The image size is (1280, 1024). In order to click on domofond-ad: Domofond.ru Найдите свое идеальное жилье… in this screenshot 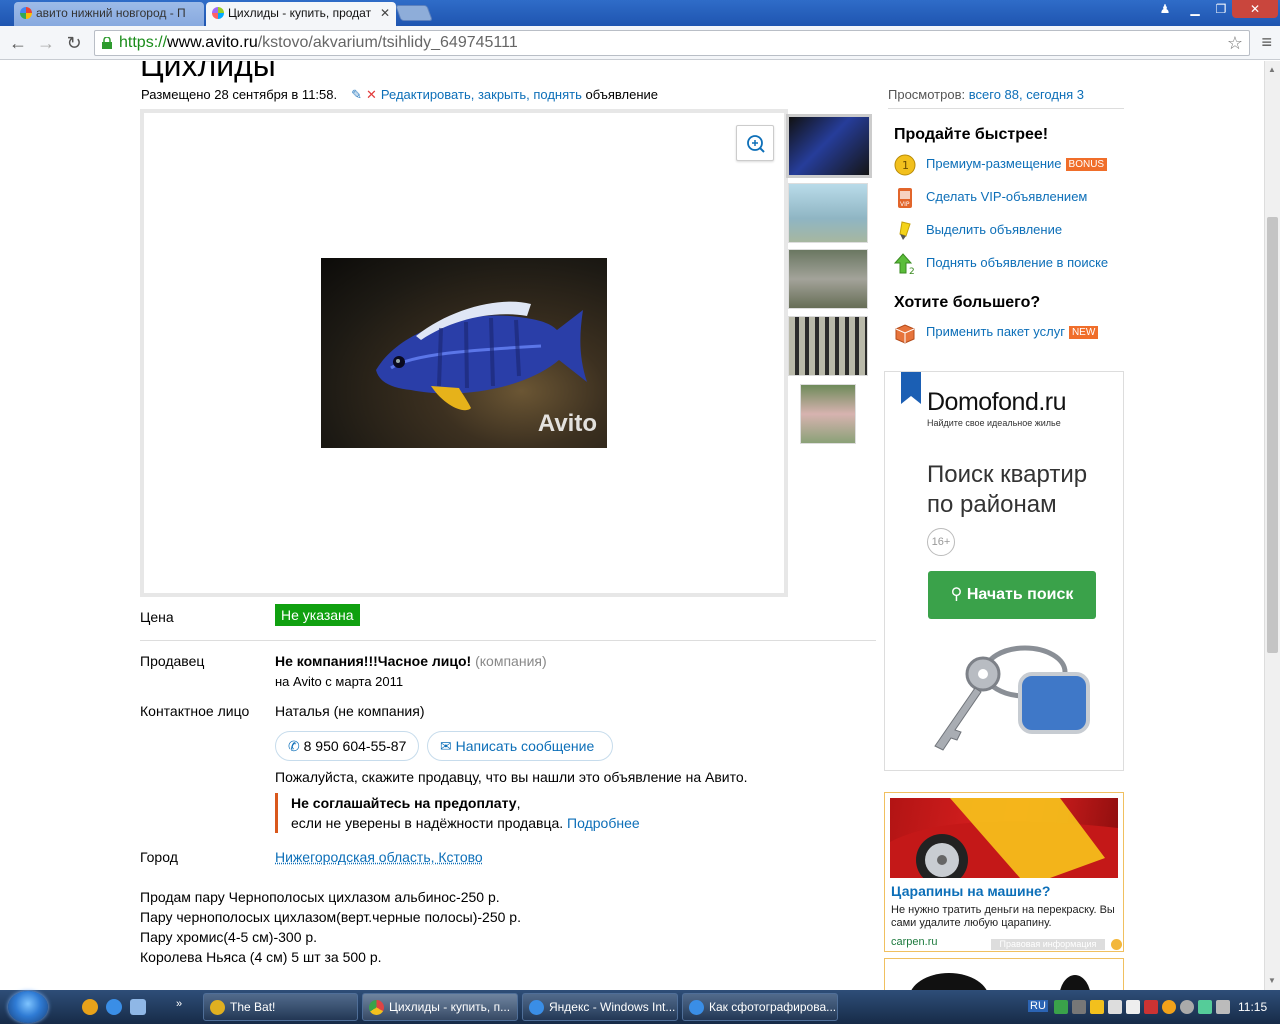, I will do `click(1004, 571)`.